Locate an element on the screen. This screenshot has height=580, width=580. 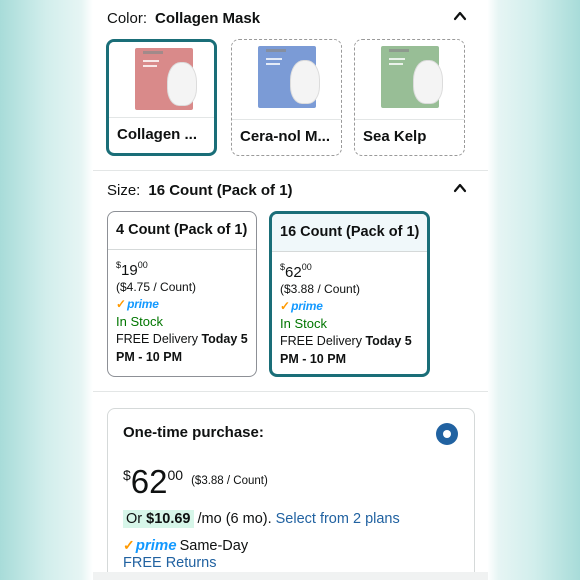
purchase-price: $ 62 00 ($3.88 / Count) is located at coordinates (195, 481).